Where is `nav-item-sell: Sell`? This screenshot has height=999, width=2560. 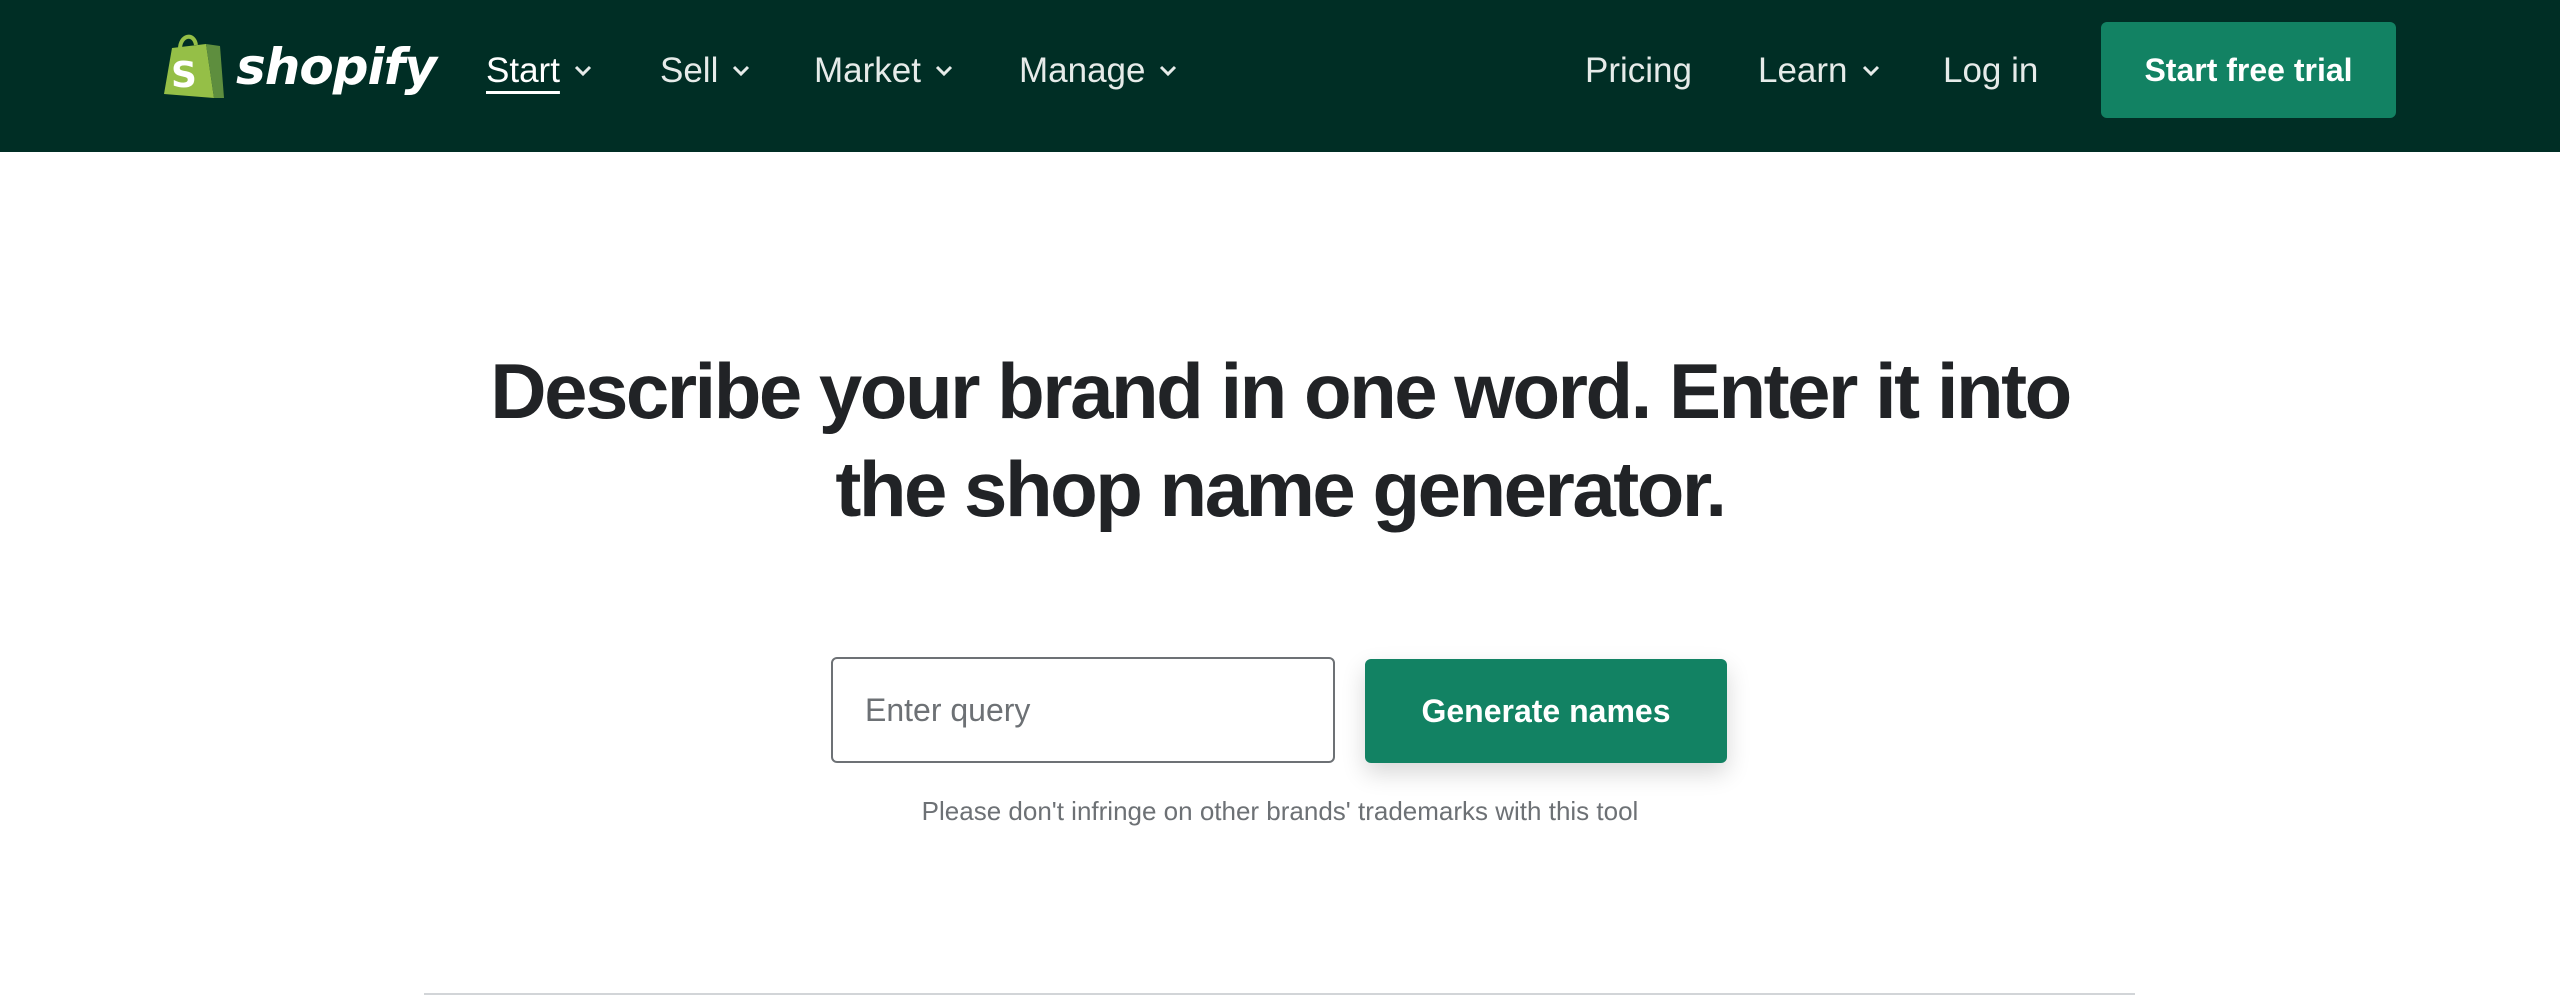 nav-item-sell: Sell is located at coordinates (705, 71).